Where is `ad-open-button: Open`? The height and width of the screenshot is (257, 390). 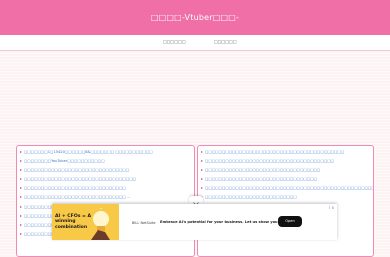 ad-open-button: Open is located at coordinates (290, 221).